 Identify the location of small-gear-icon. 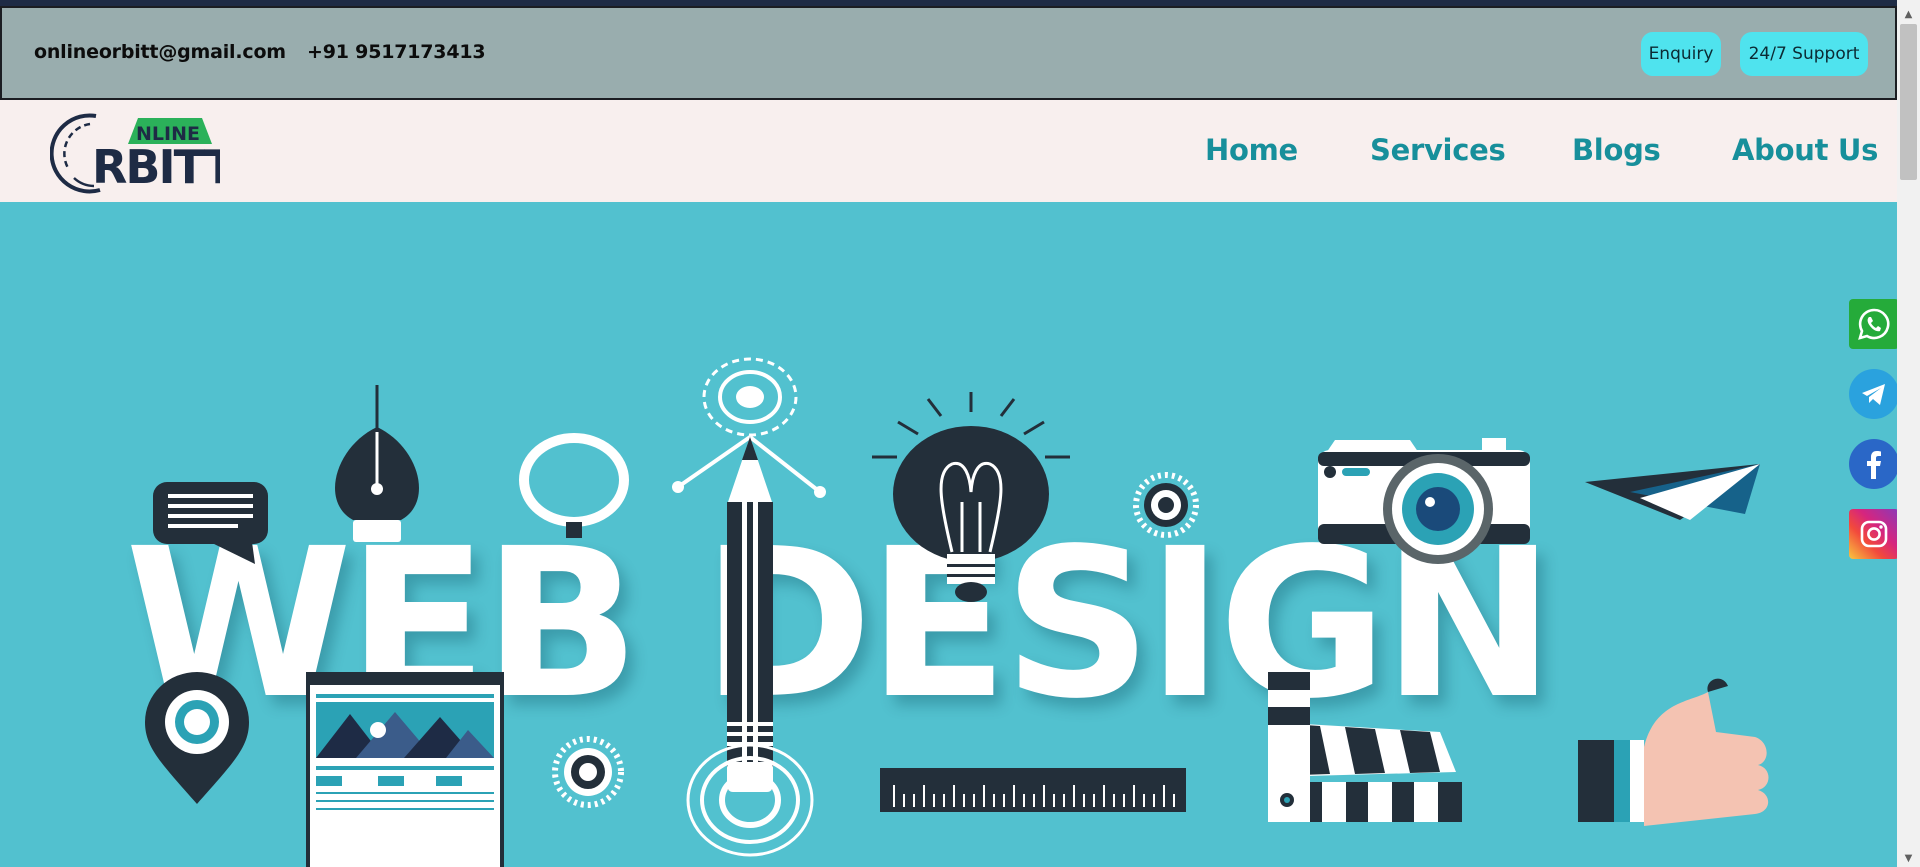
(588, 772).